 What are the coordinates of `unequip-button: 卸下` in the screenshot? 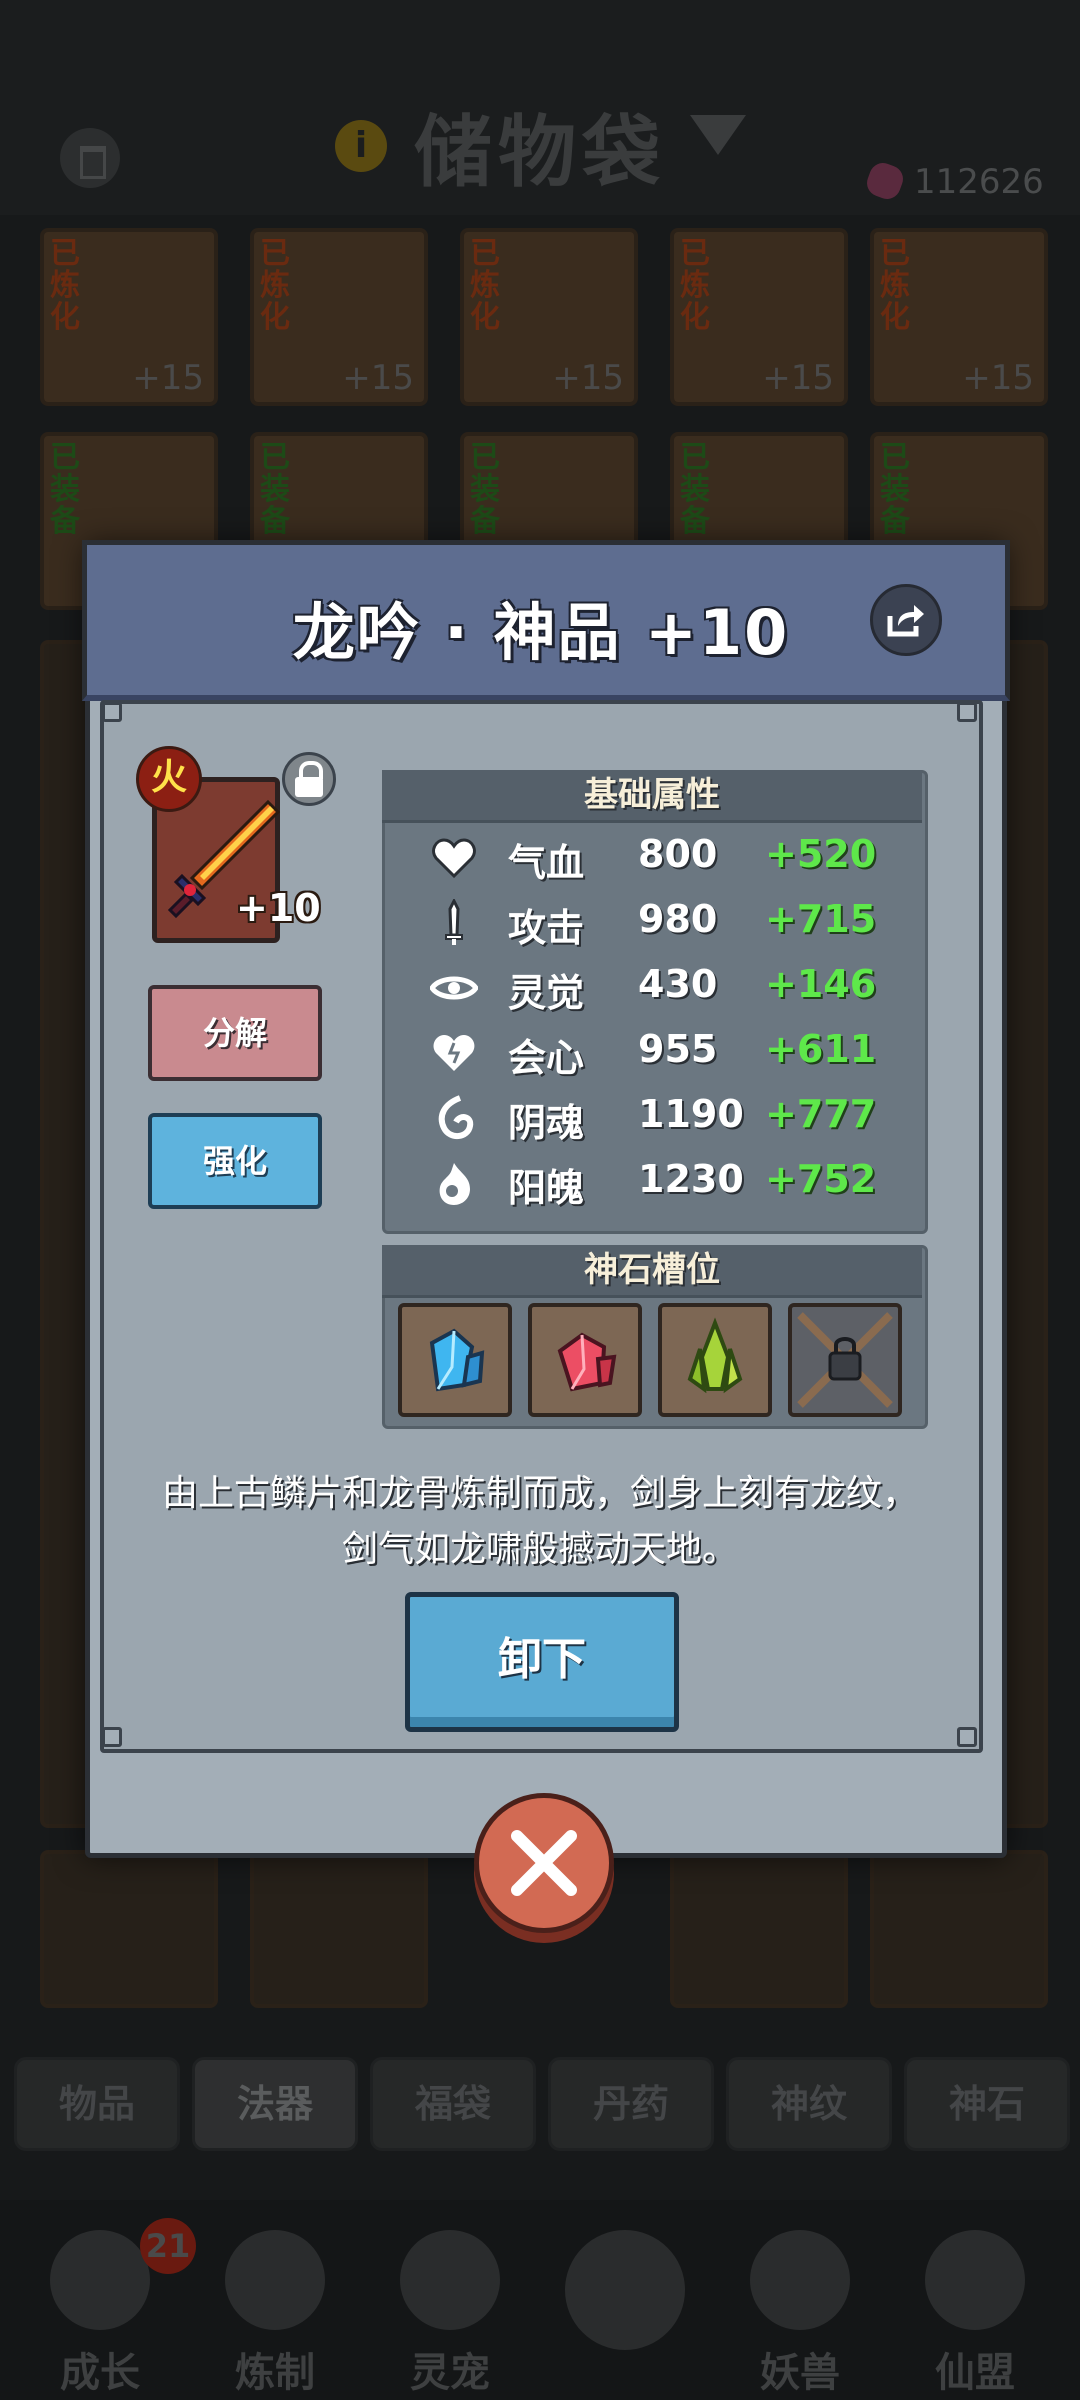 It's located at (542, 1662).